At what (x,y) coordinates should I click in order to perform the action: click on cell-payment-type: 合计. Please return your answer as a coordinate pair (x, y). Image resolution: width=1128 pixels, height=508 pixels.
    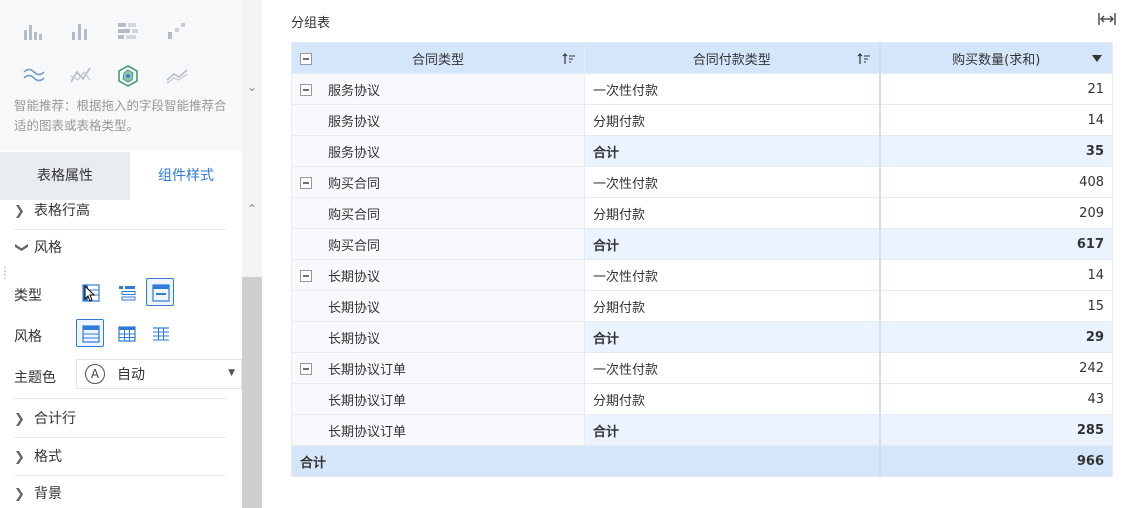
    Looking at the image, I should click on (732, 244).